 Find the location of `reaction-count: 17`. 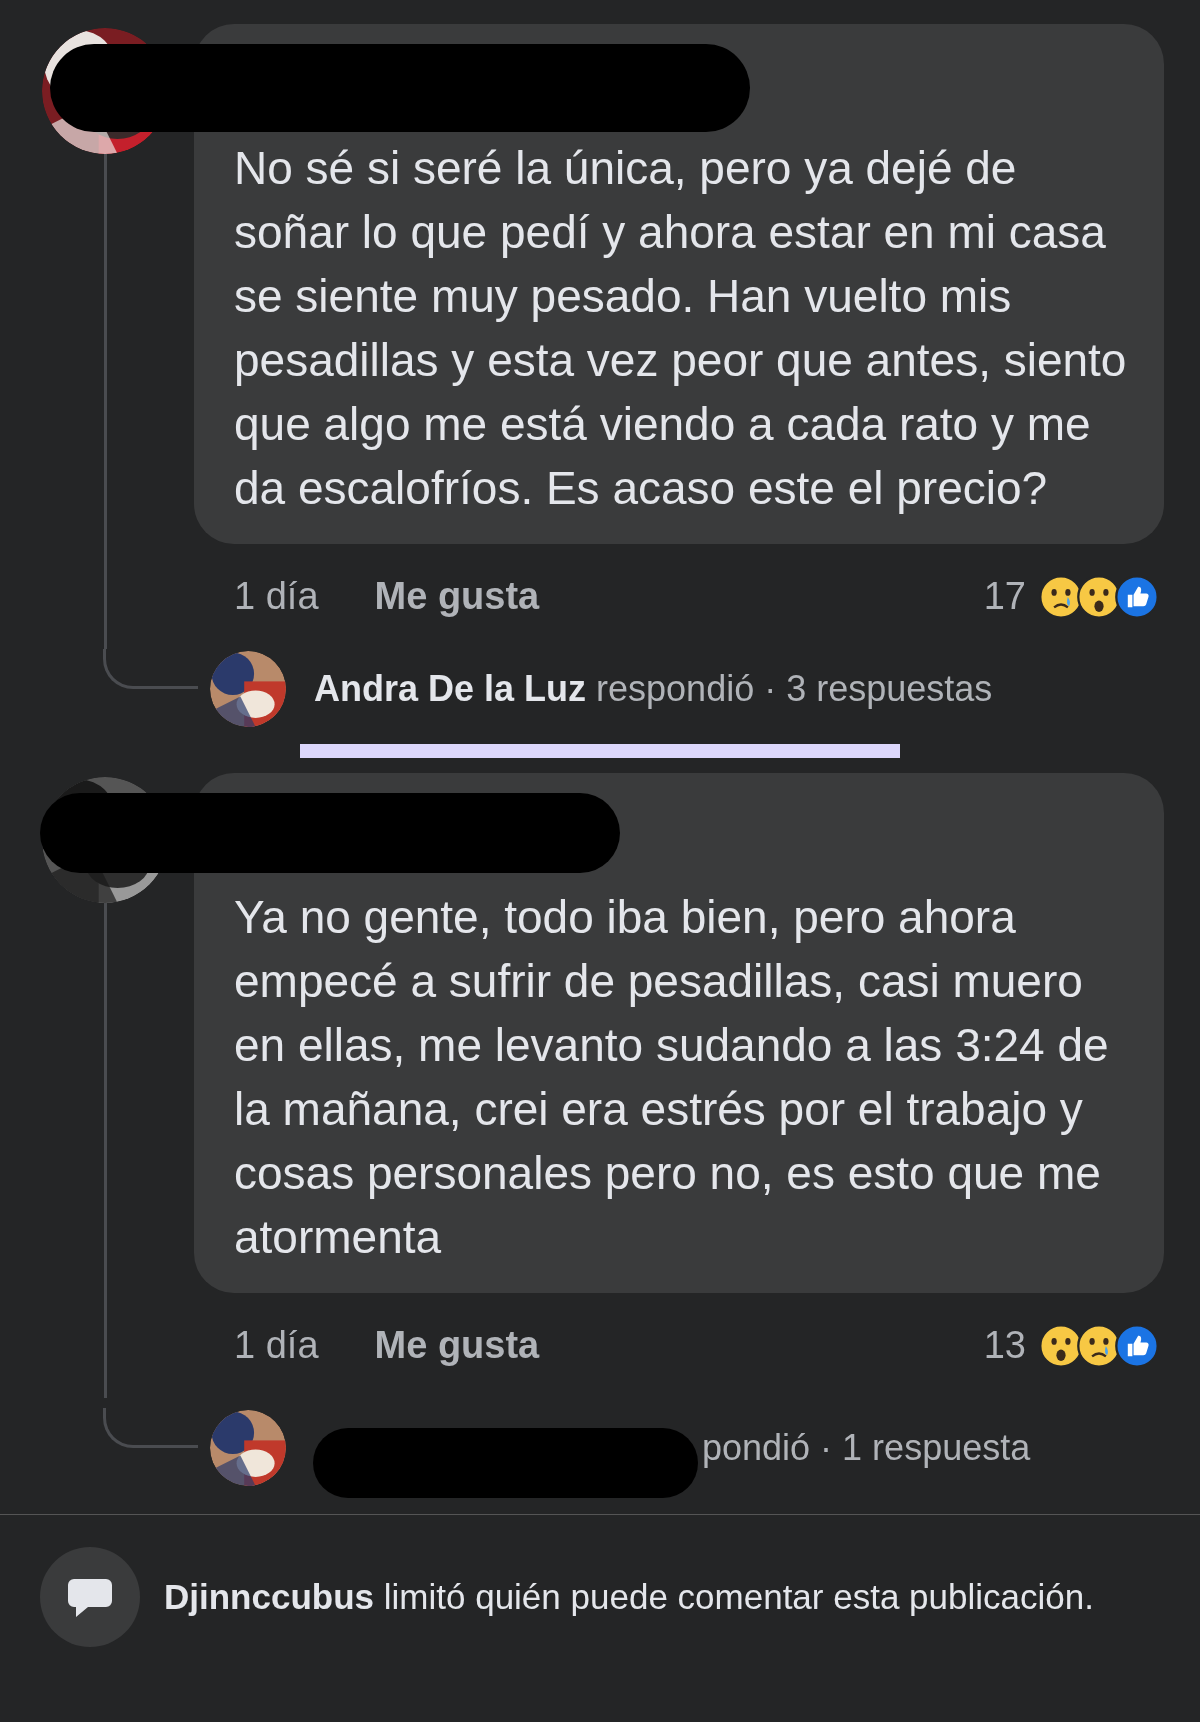

reaction-count: 17 is located at coordinates (1004, 596).